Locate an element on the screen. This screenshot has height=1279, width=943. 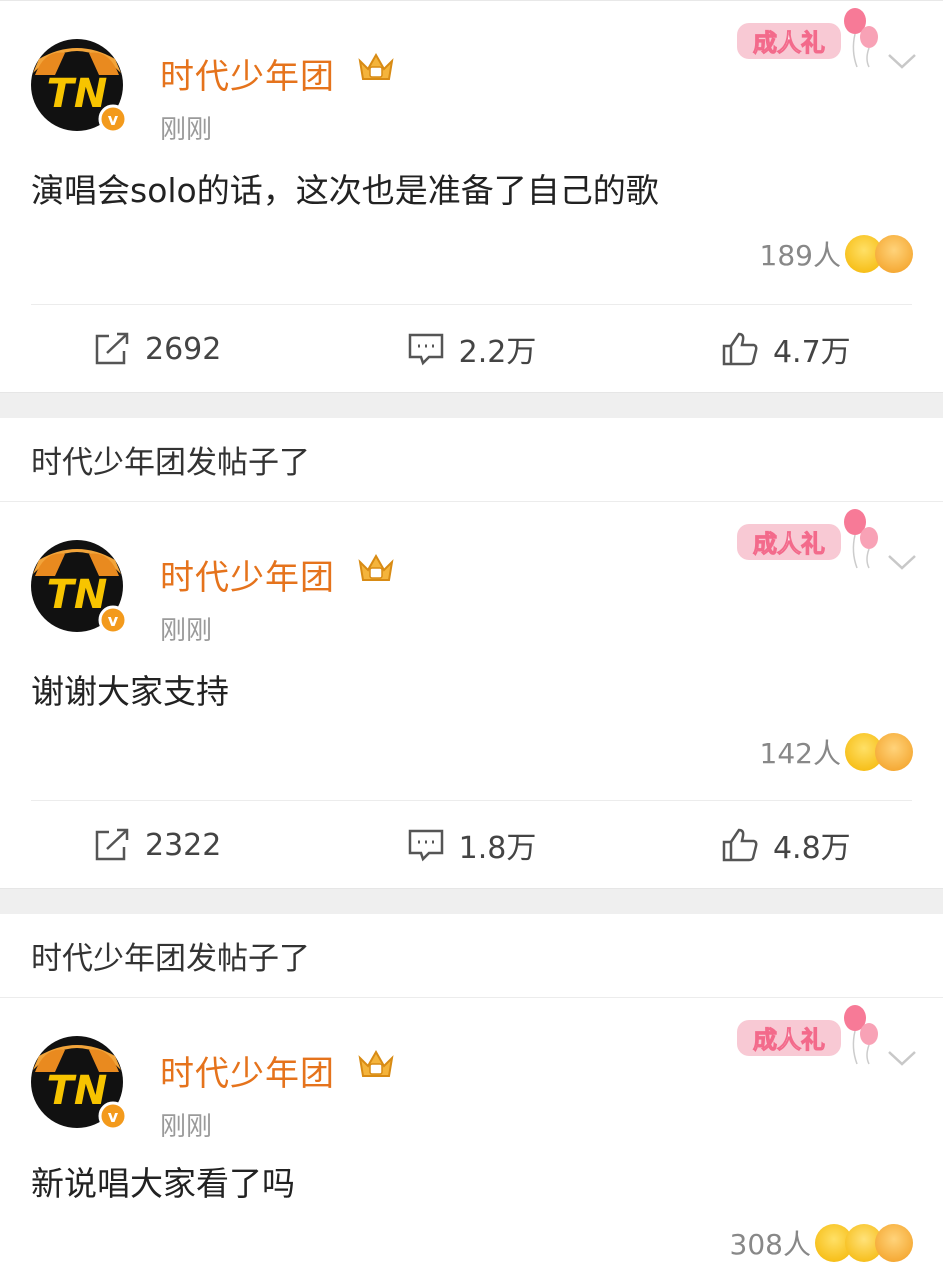
comment-count: 1.8万 is located at coordinates (497, 848).